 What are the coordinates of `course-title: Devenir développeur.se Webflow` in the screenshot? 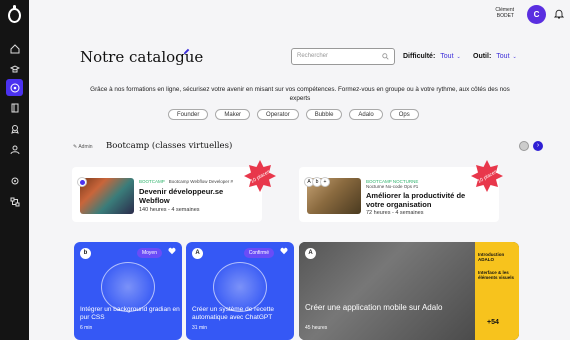 It's located at (181, 196).